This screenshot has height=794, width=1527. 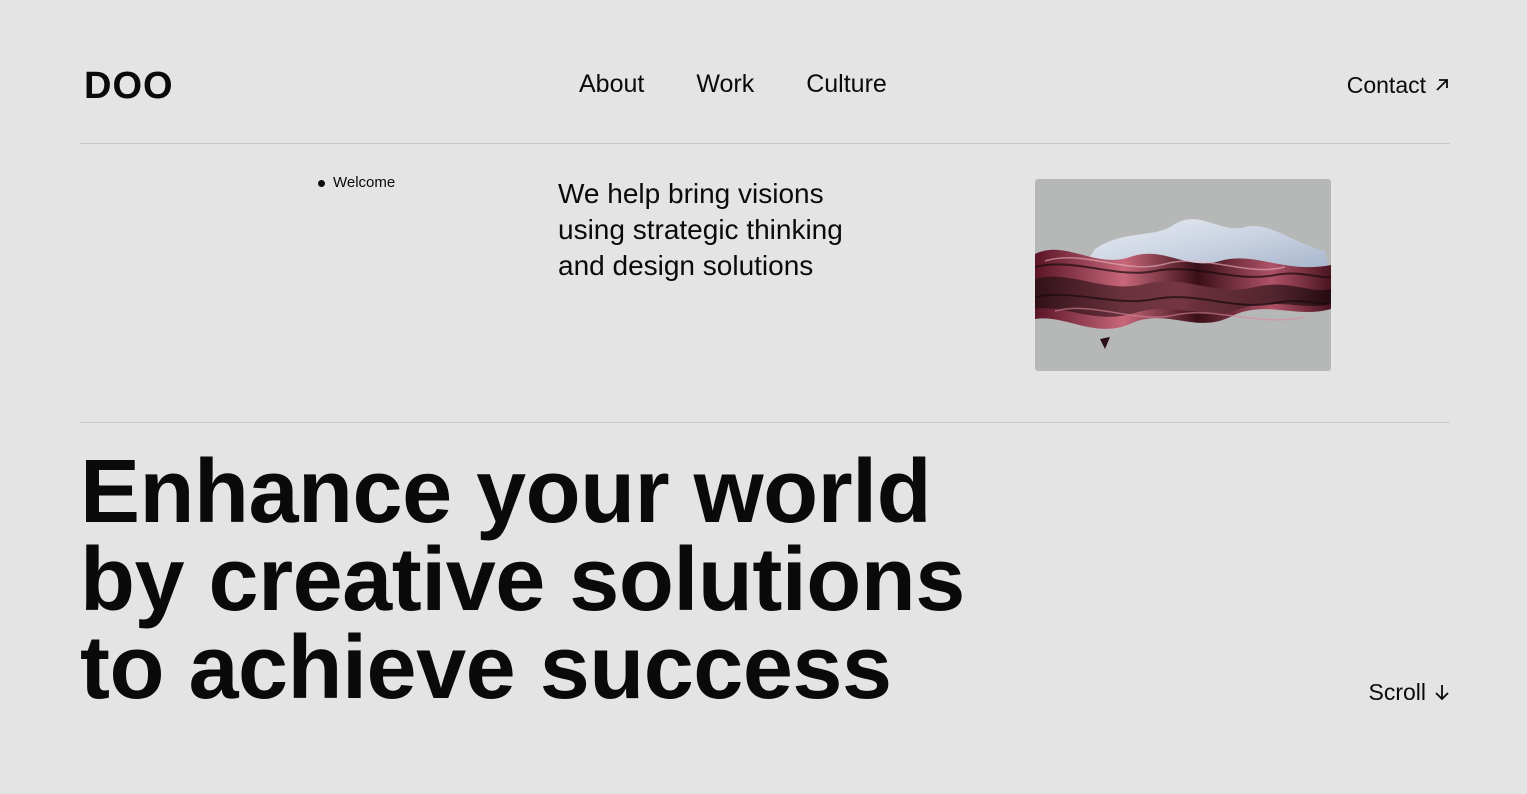 What do you see at coordinates (846, 84) in the screenshot?
I see `nav-item-culture: Culture` at bounding box center [846, 84].